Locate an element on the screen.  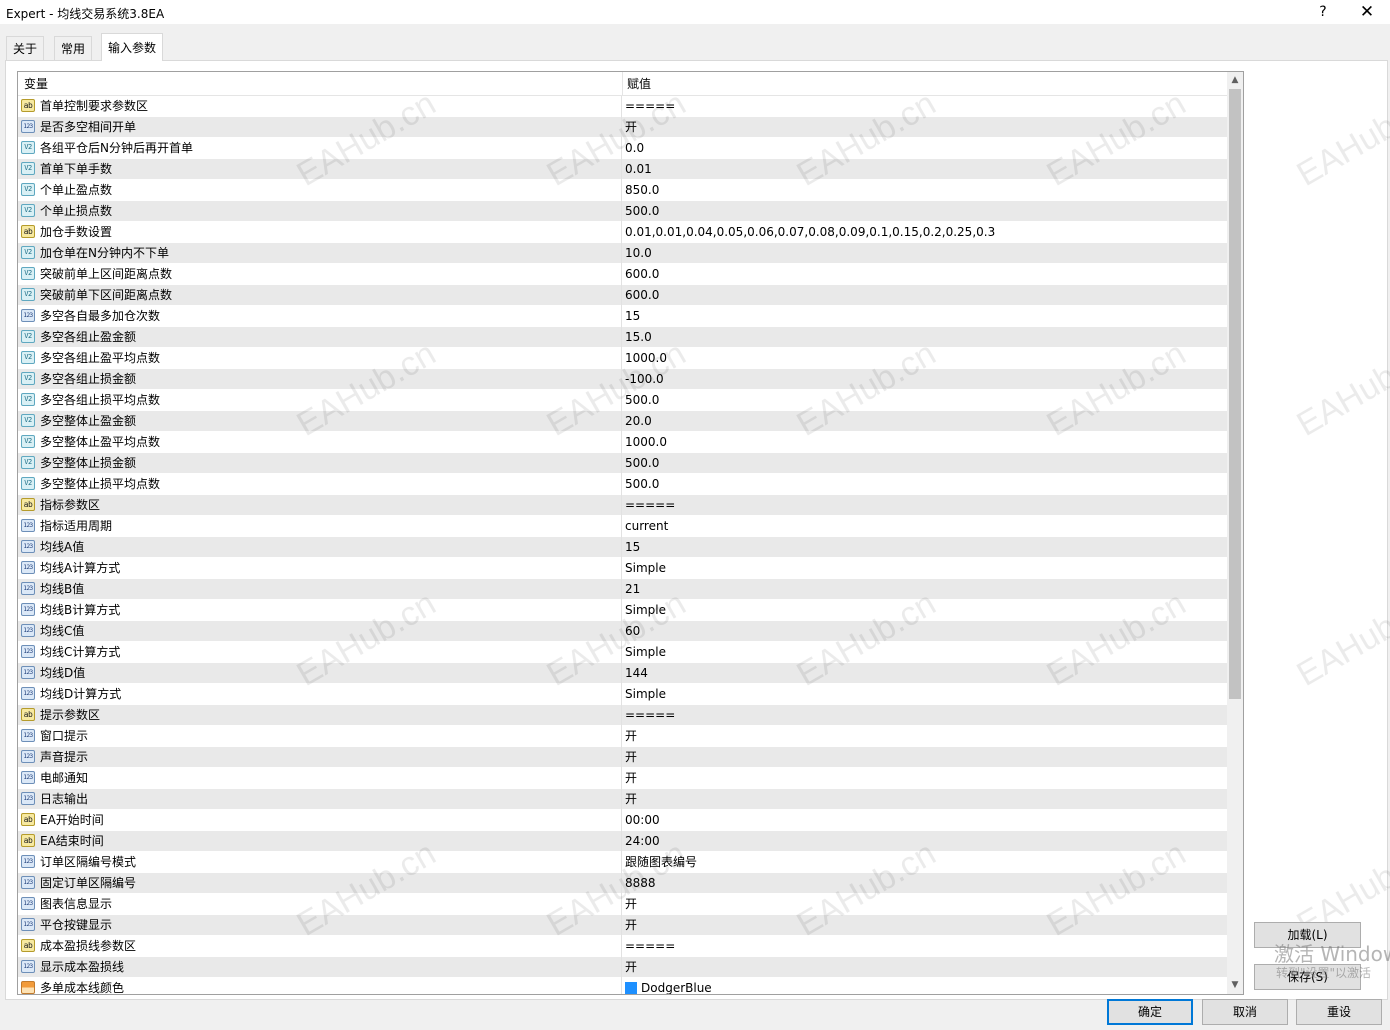
parameter-value: 10.0 is located at coordinates (638, 253).